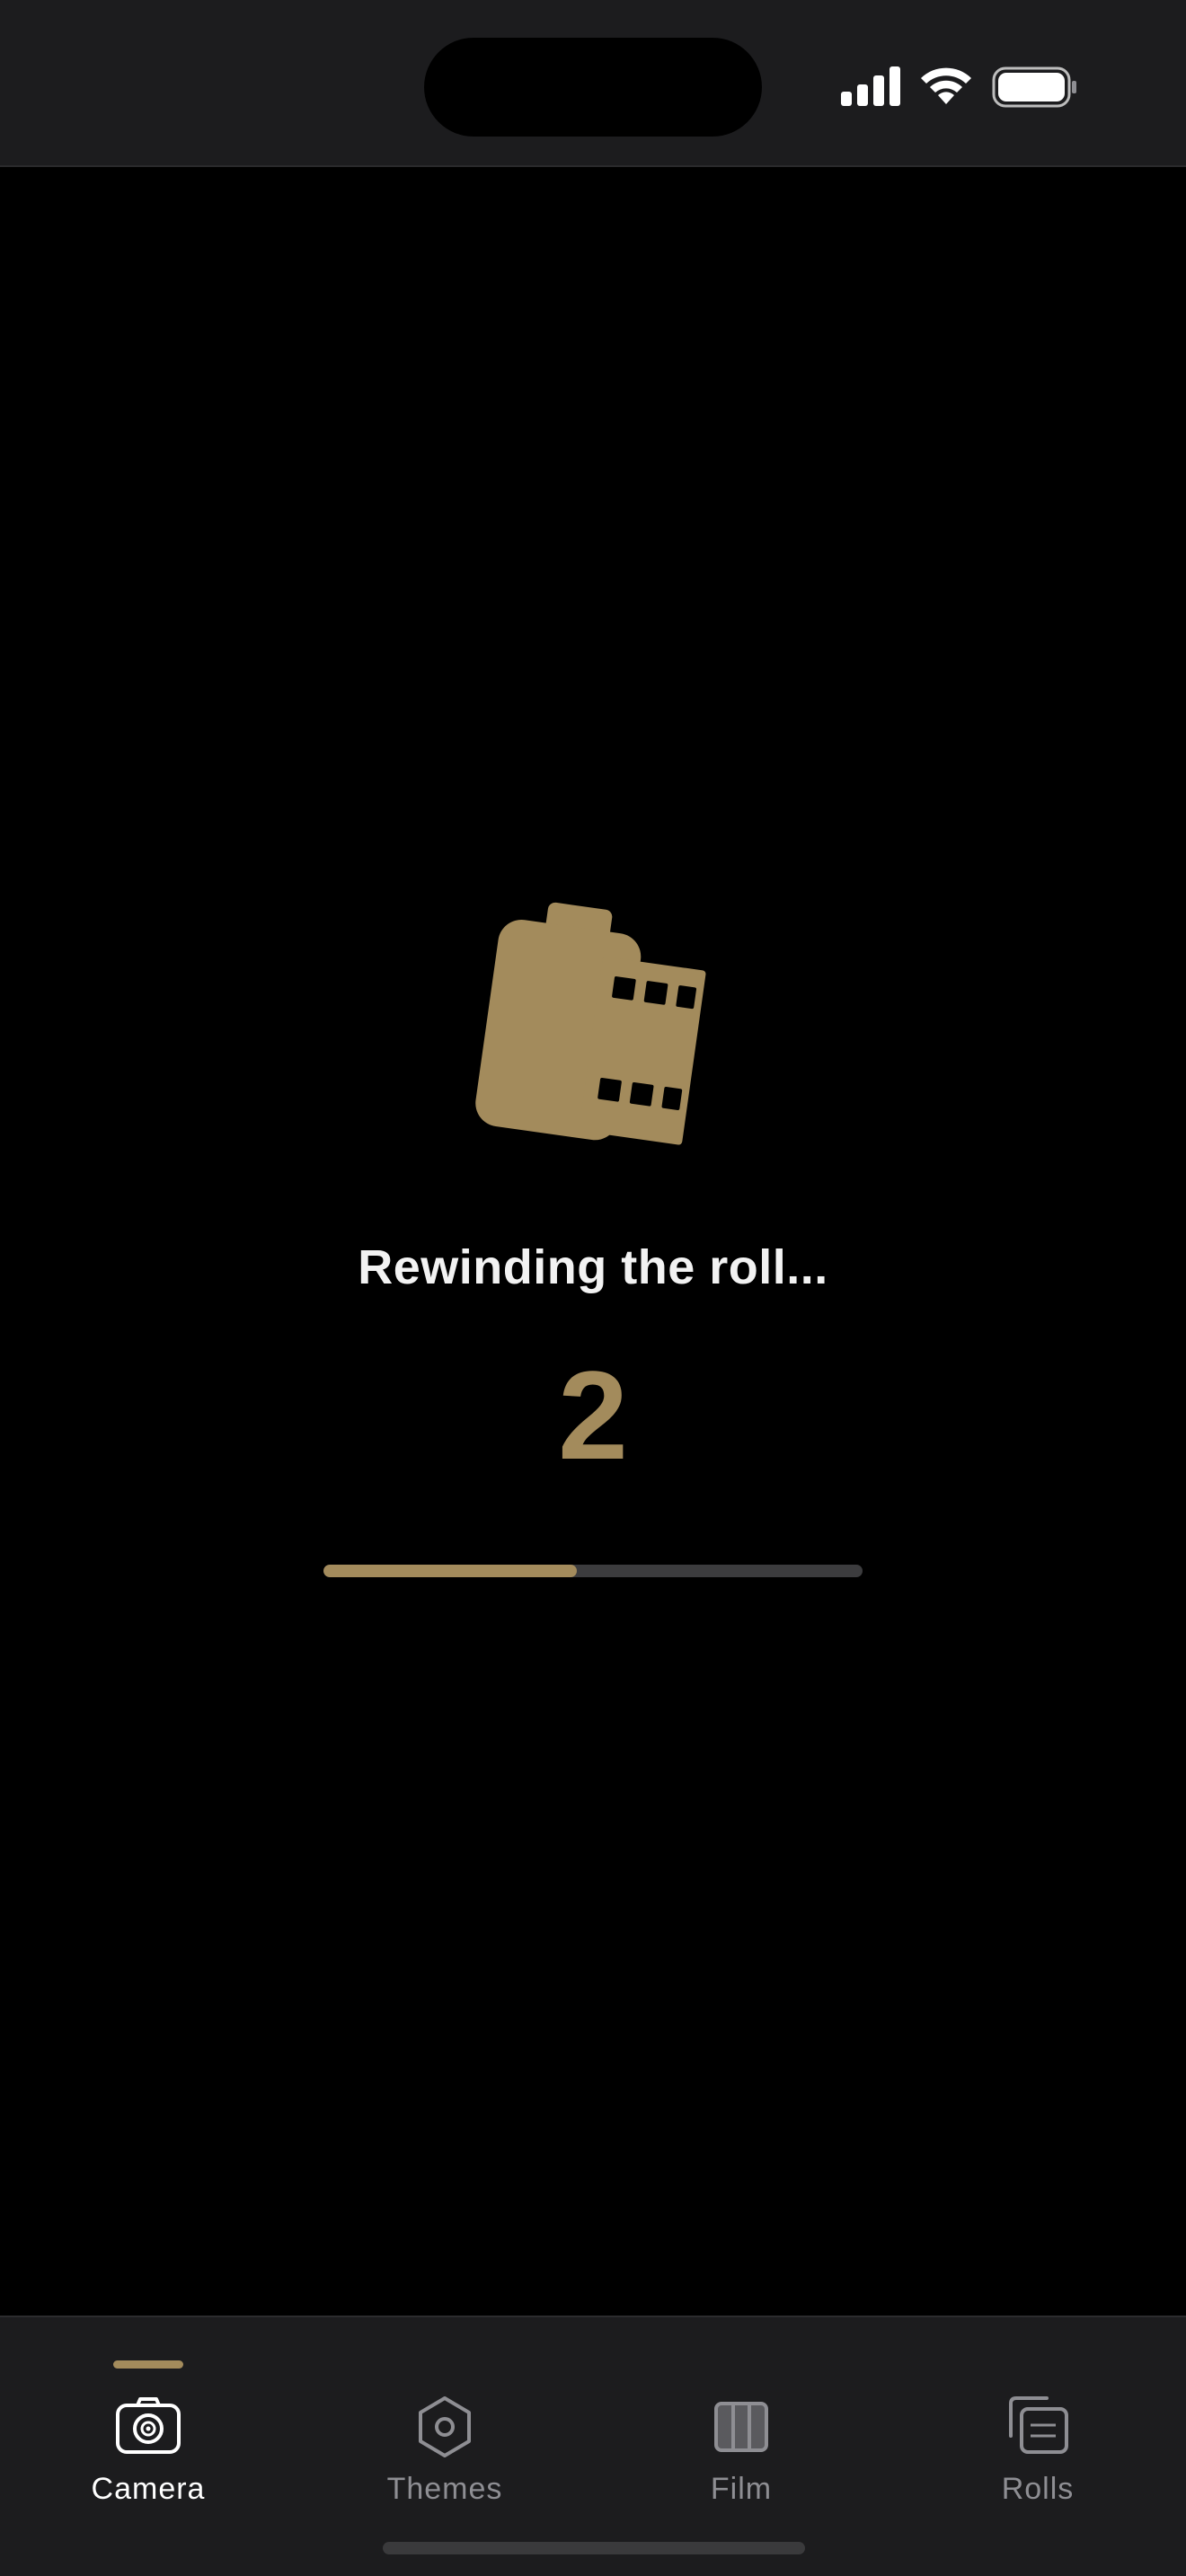 Image resolution: width=1186 pixels, height=2576 pixels. I want to click on tab-rolls: Rolls, so click(1038, 2416).